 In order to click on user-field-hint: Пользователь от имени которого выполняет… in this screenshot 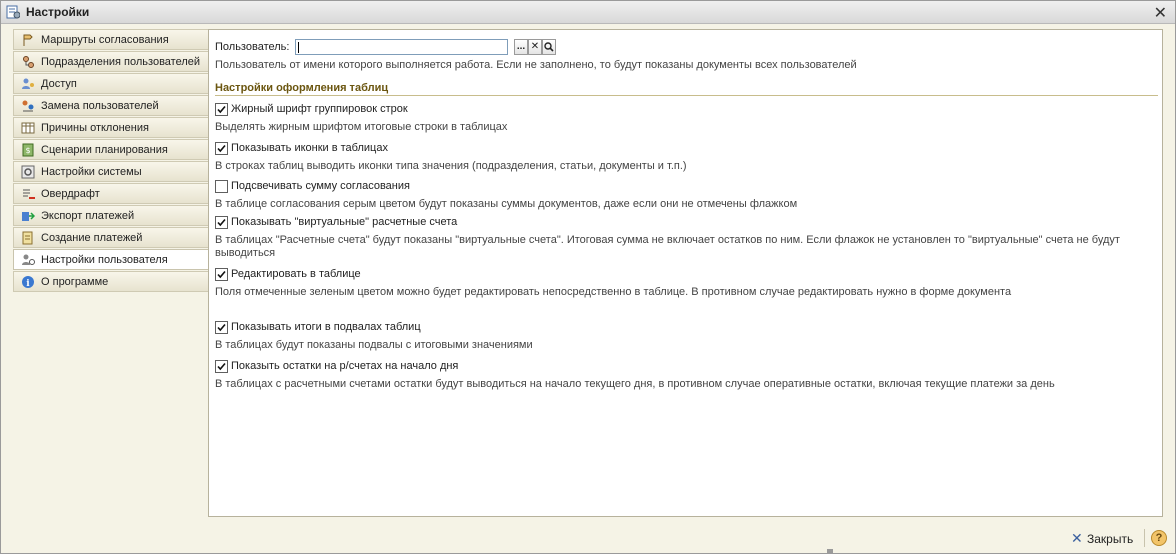, I will do `click(536, 65)`.